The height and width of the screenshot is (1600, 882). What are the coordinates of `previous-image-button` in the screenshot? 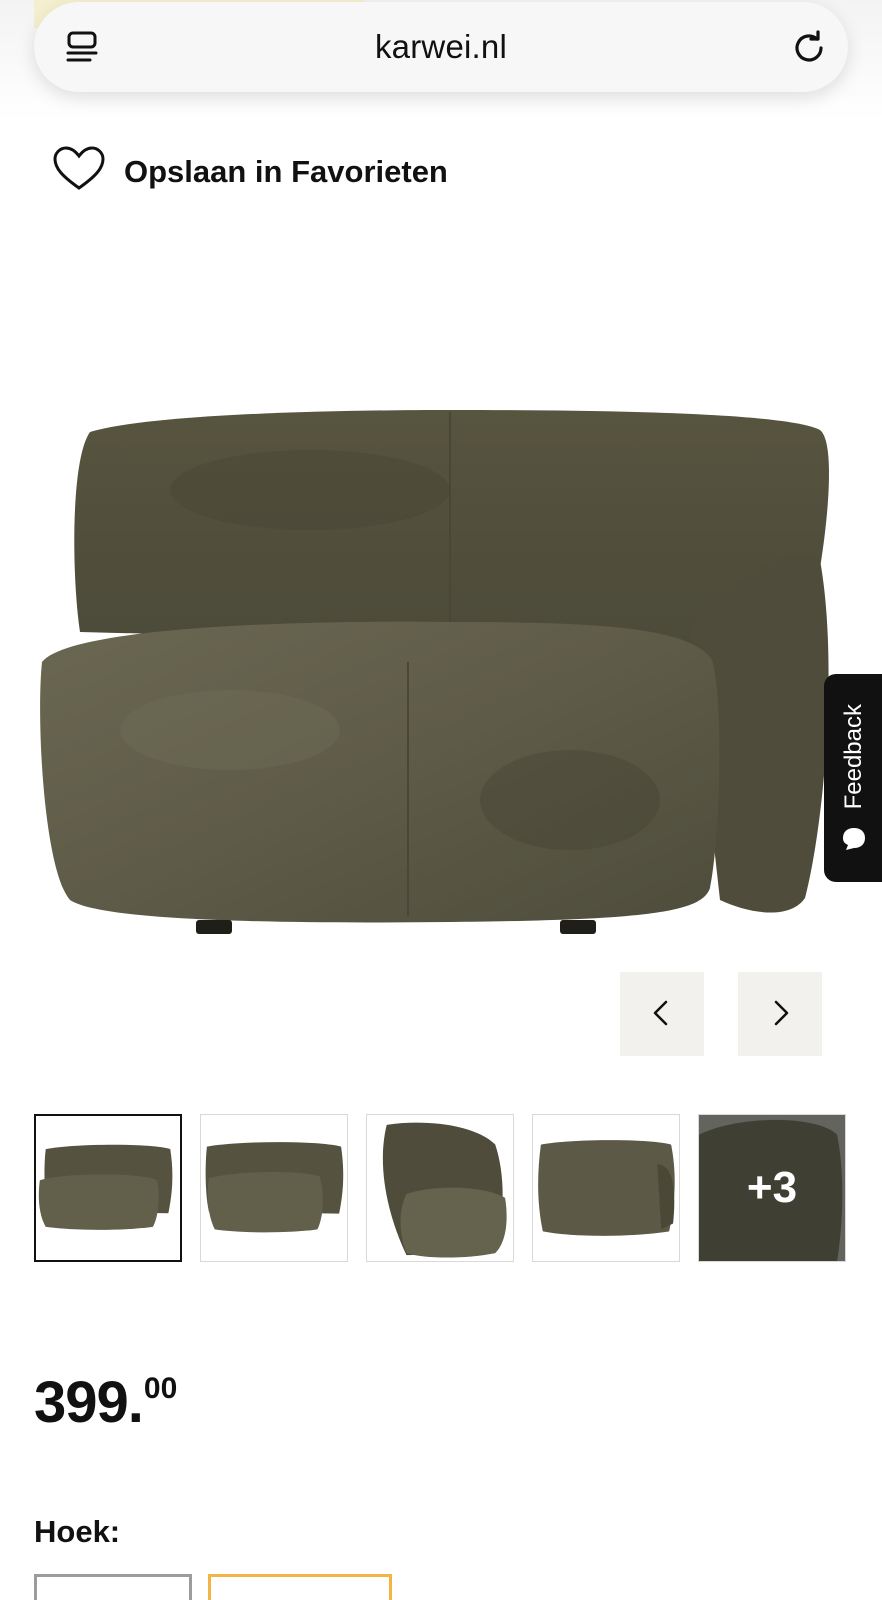 It's located at (662, 1014).